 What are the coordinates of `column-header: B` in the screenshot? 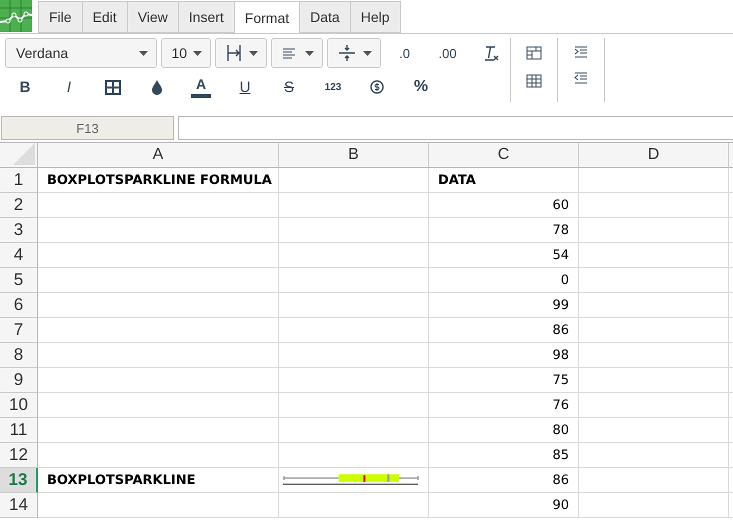 It's located at (354, 155).